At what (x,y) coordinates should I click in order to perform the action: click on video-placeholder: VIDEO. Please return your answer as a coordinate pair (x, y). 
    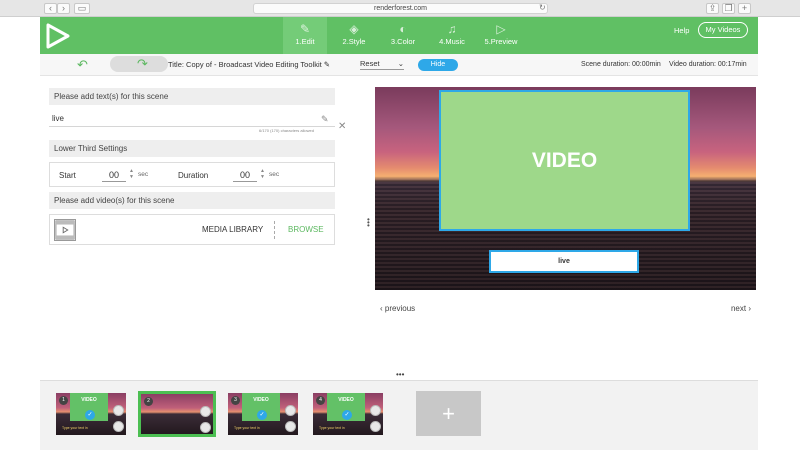
    Looking at the image, I should click on (564, 160).